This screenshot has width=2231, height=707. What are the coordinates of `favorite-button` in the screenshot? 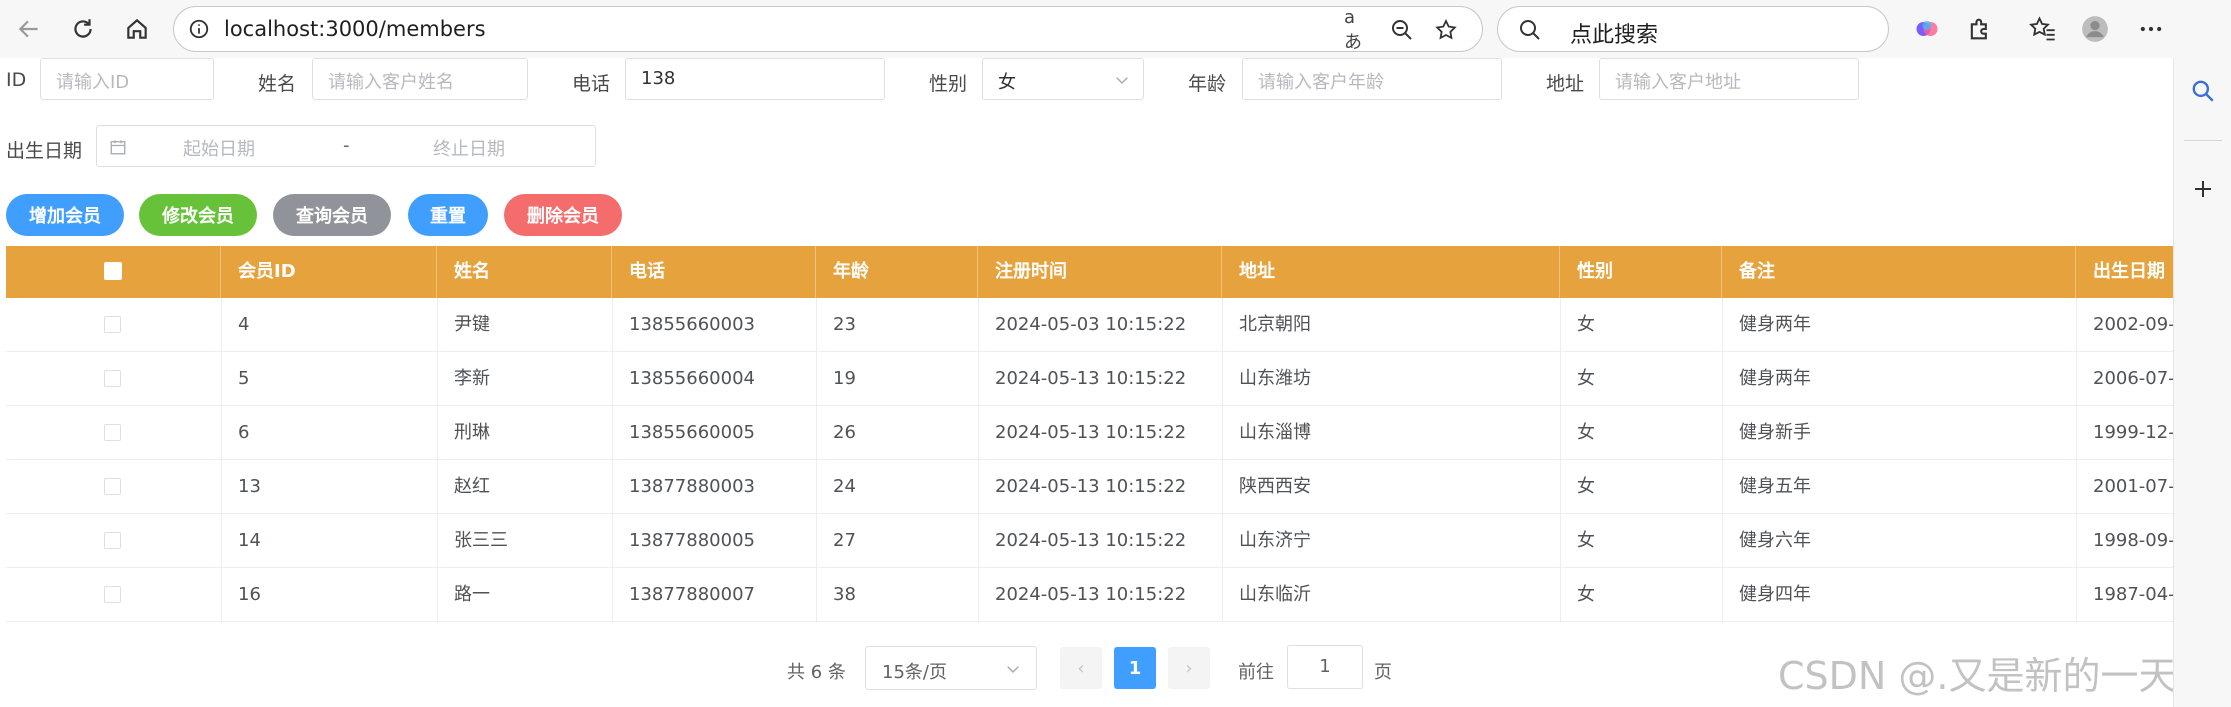 It's located at (1446, 30).